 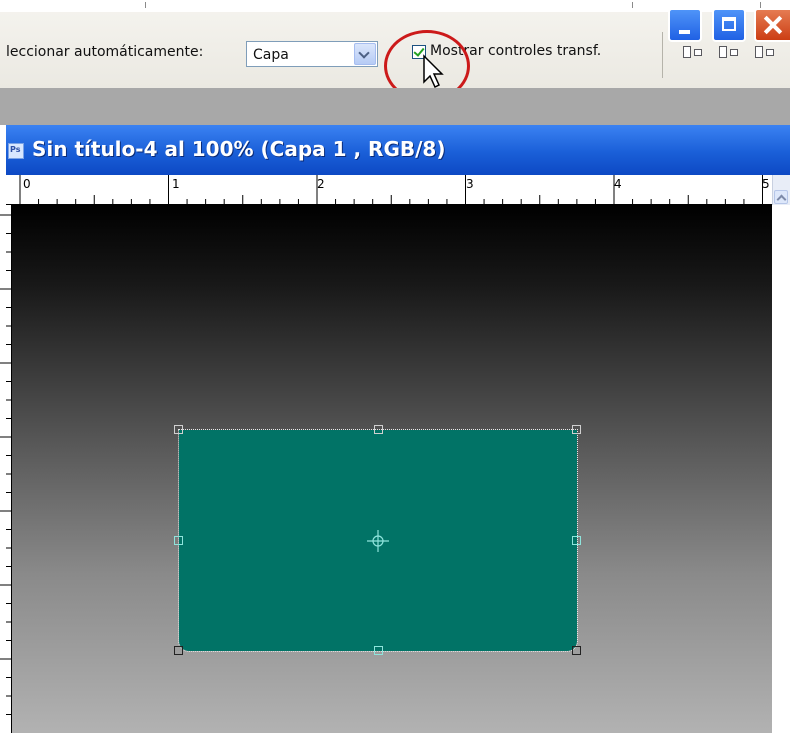 What do you see at coordinates (321, 184) in the screenshot?
I see `ruler-label: 2` at bounding box center [321, 184].